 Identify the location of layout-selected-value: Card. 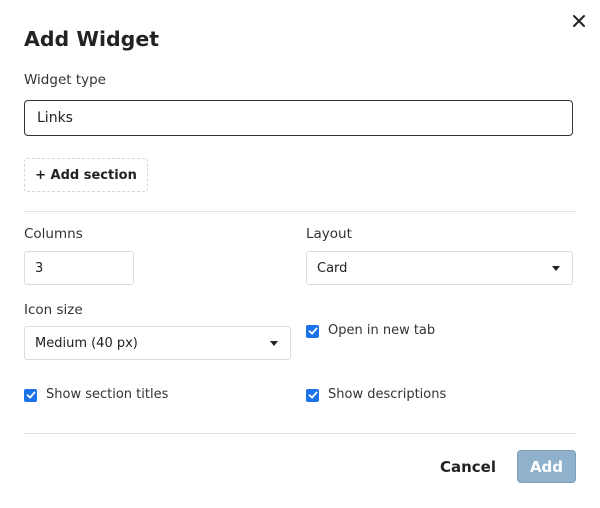
(332, 268).